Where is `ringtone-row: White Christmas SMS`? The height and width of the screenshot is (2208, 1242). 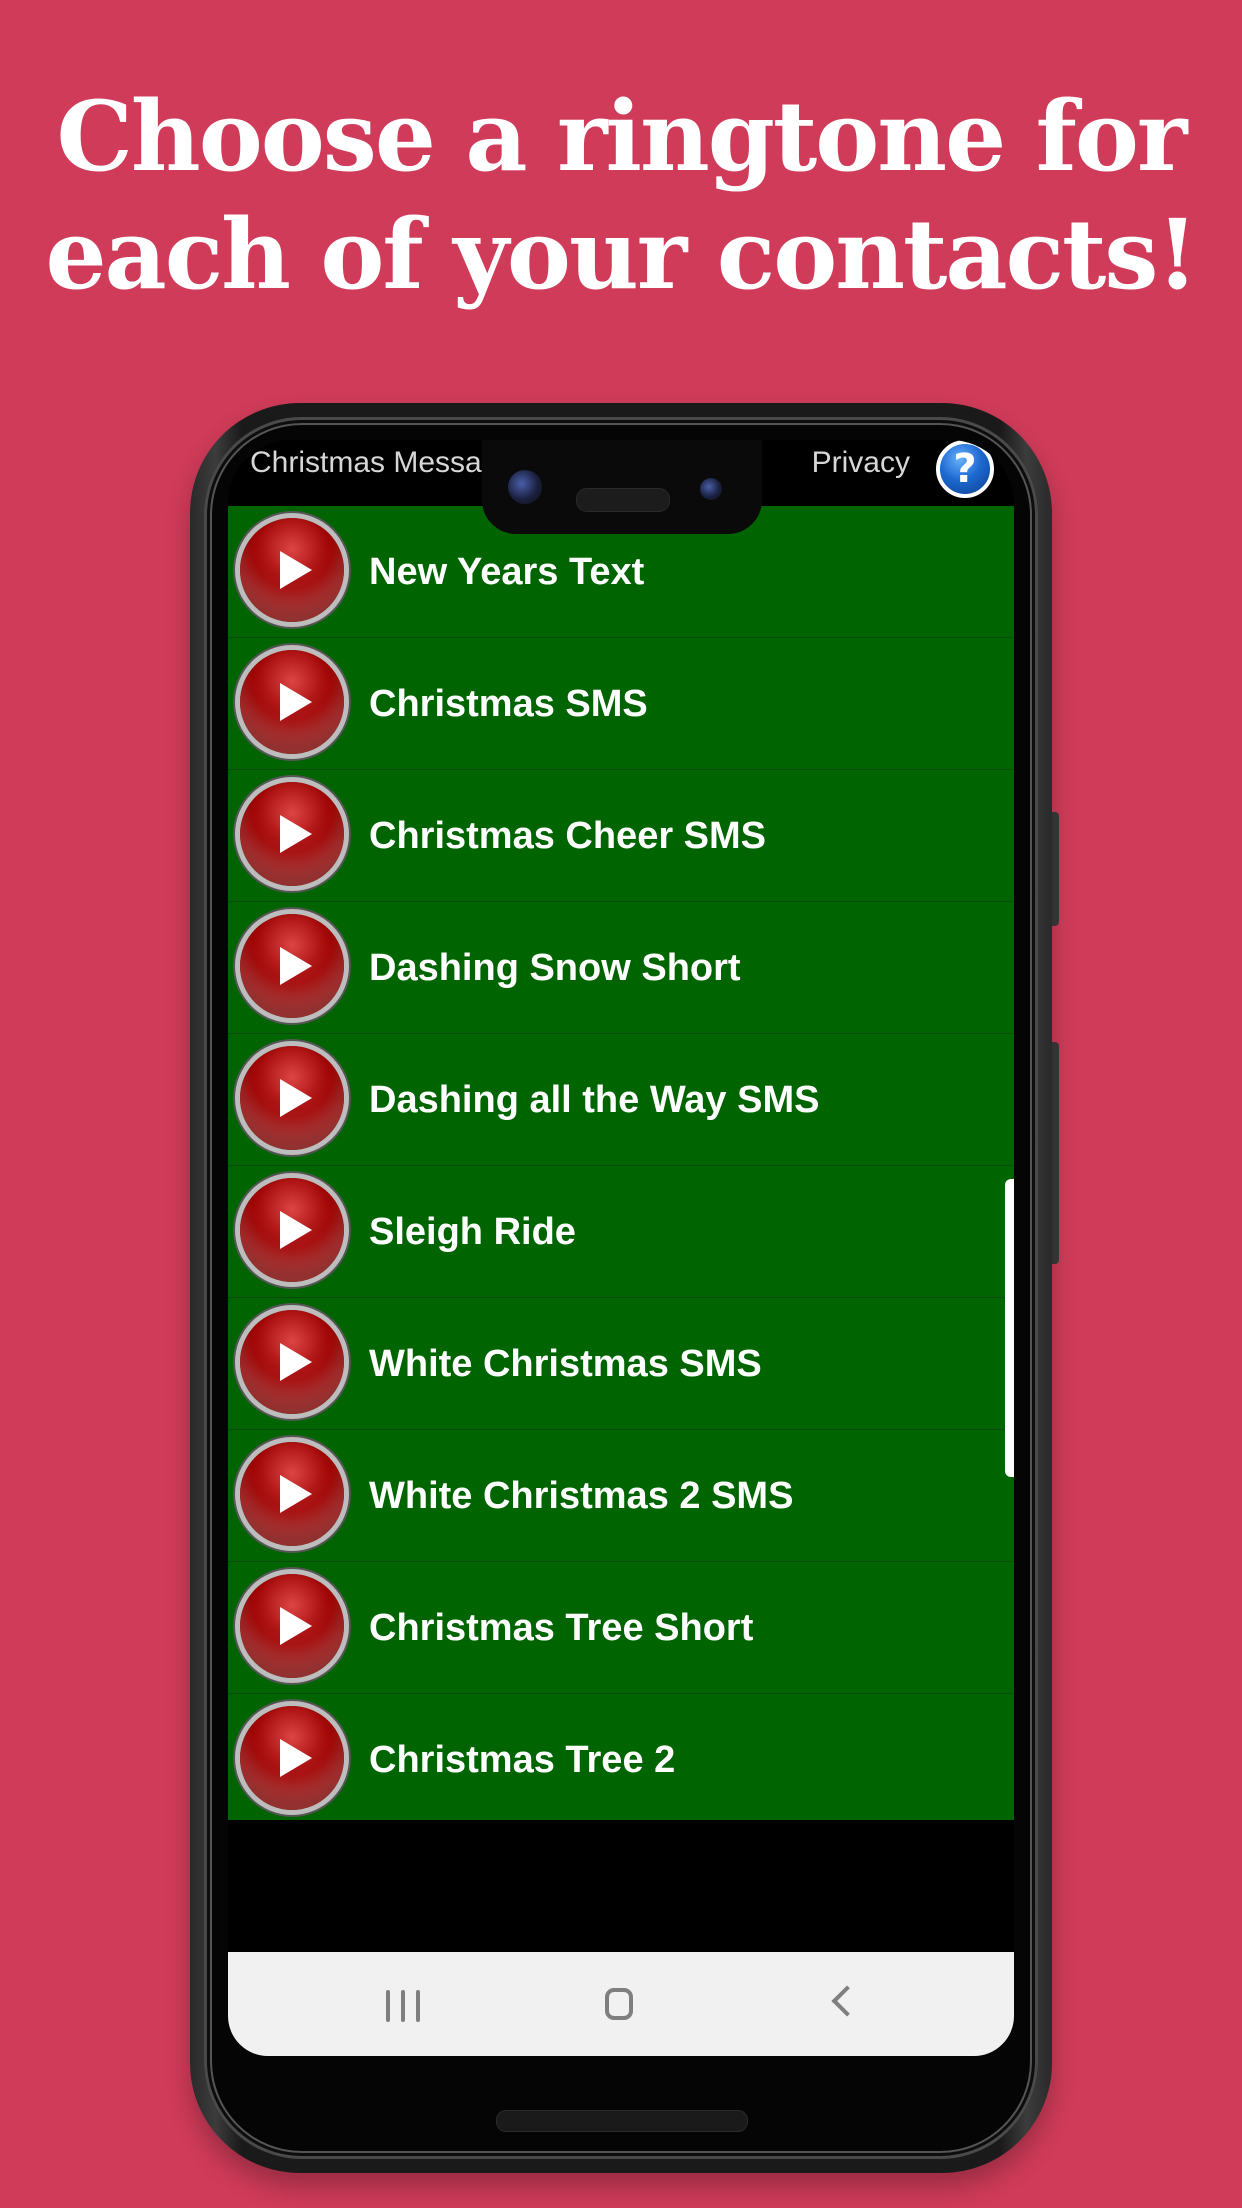 ringtone-row: White Christmas SMS is located at coordinates (621, 1364).